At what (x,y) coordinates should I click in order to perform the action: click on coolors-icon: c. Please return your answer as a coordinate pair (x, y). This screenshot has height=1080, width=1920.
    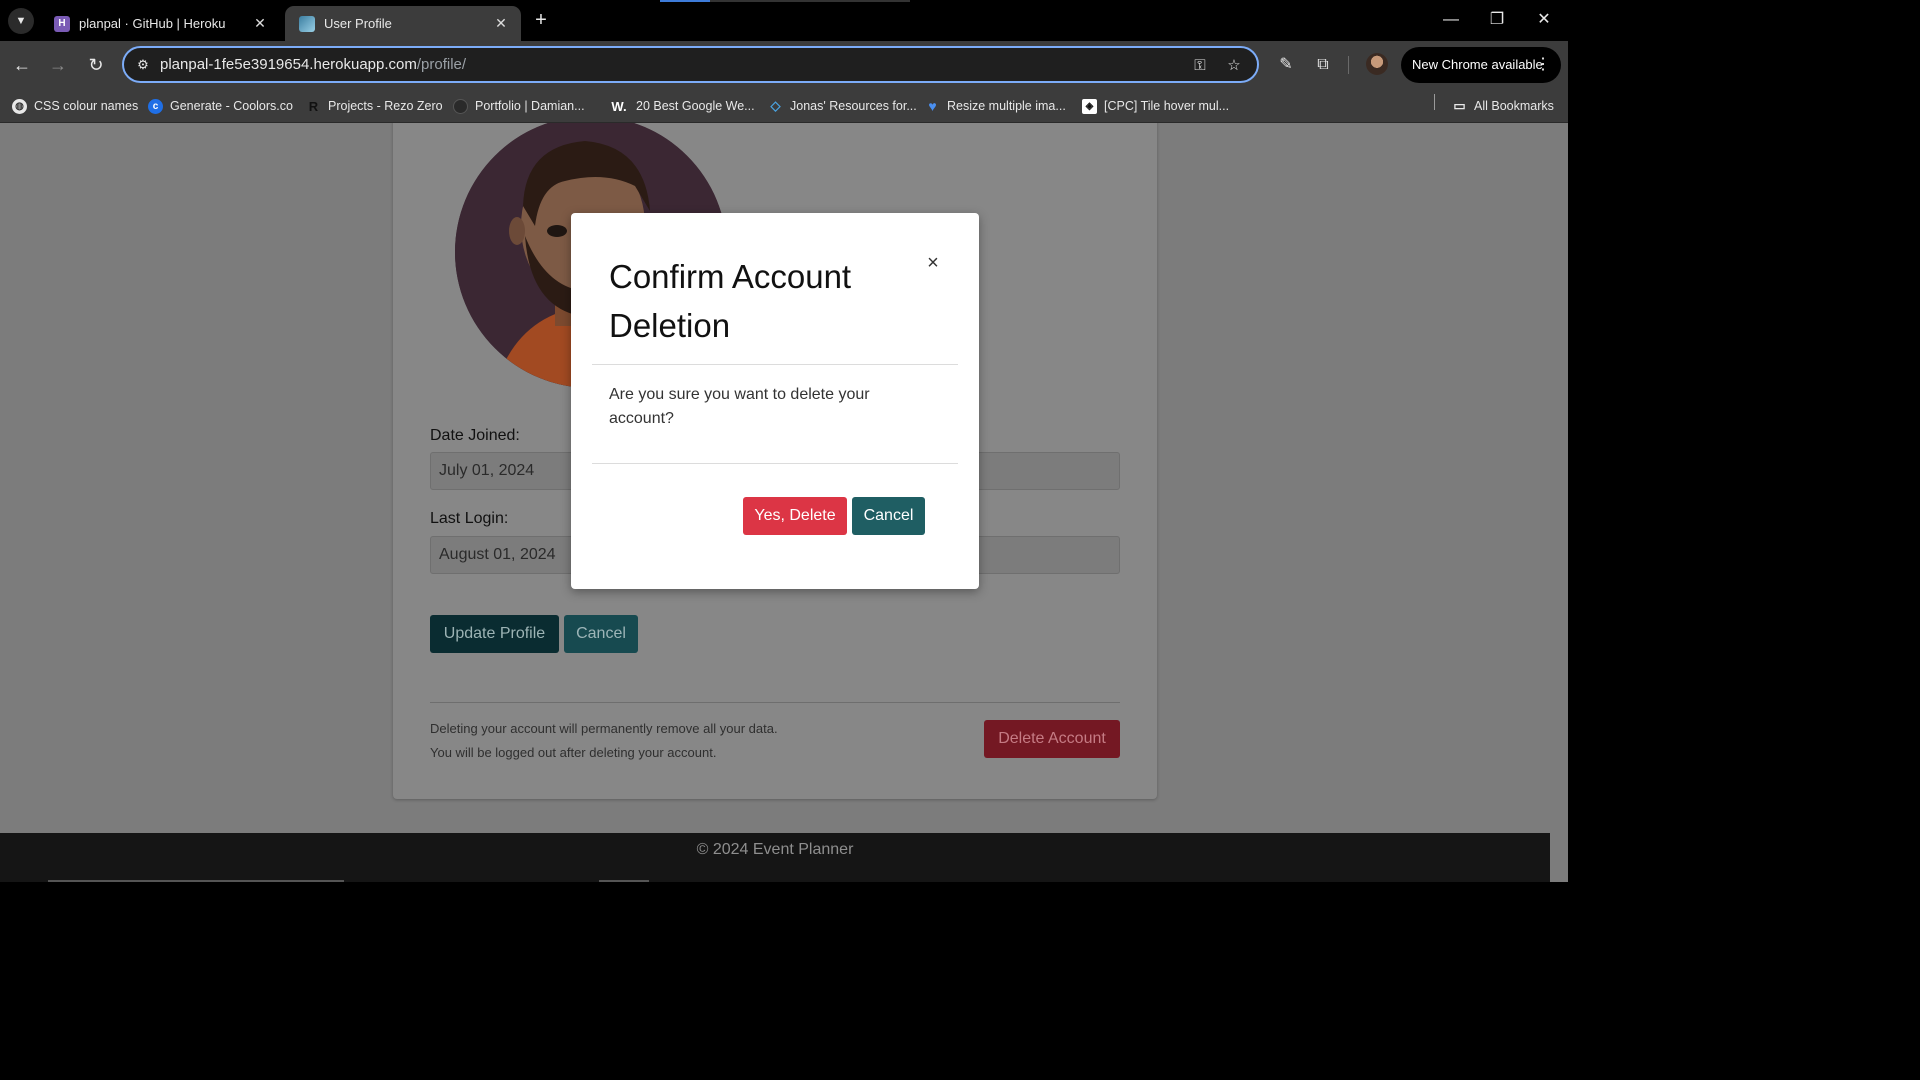
    Looking at the image, I should click on (155, 106).